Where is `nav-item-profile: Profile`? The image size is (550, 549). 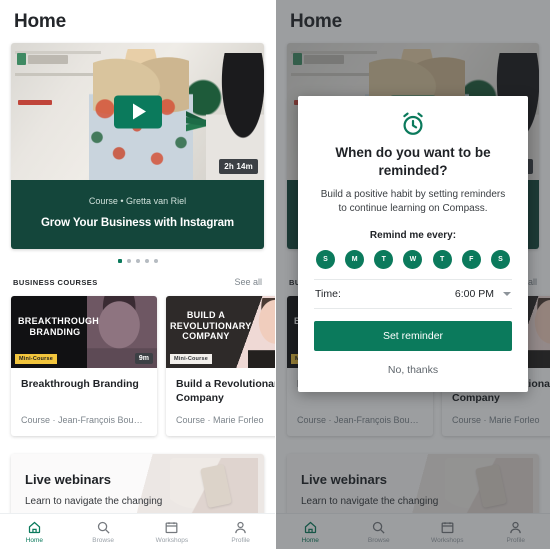
nav-item-profile: Profile is located at coordinates (240, 531).